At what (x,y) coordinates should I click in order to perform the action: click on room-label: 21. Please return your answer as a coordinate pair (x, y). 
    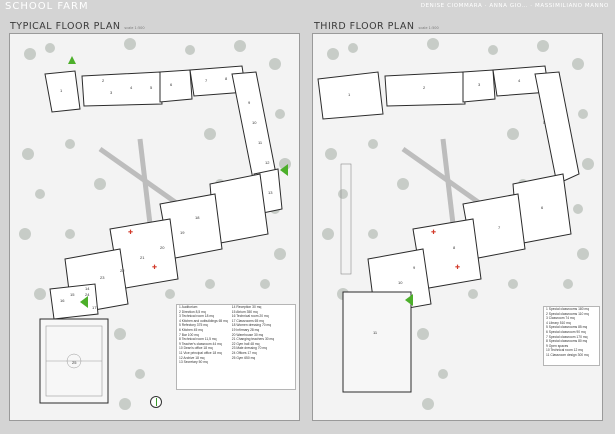
    Looking at the image, I should click on (142, 257).